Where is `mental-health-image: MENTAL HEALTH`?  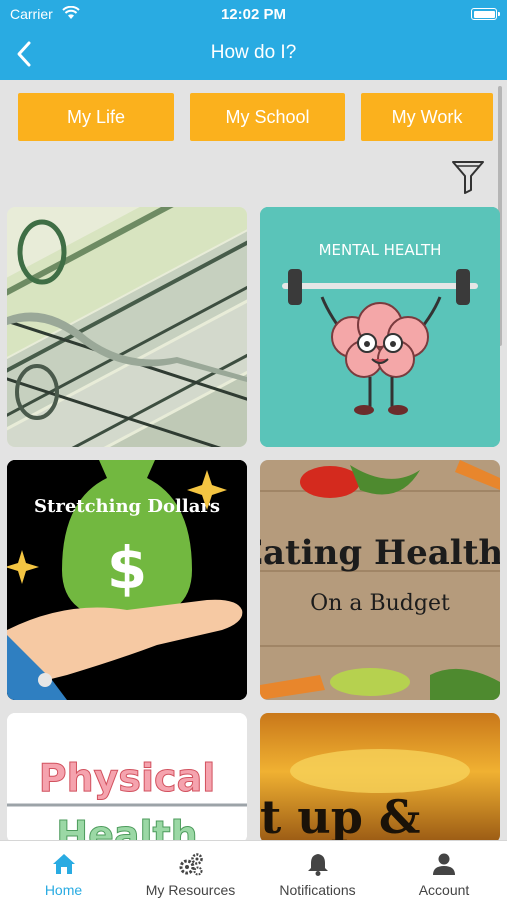 mental-health-image: MENTAL HEALTH is located at coordinates (380, 327).